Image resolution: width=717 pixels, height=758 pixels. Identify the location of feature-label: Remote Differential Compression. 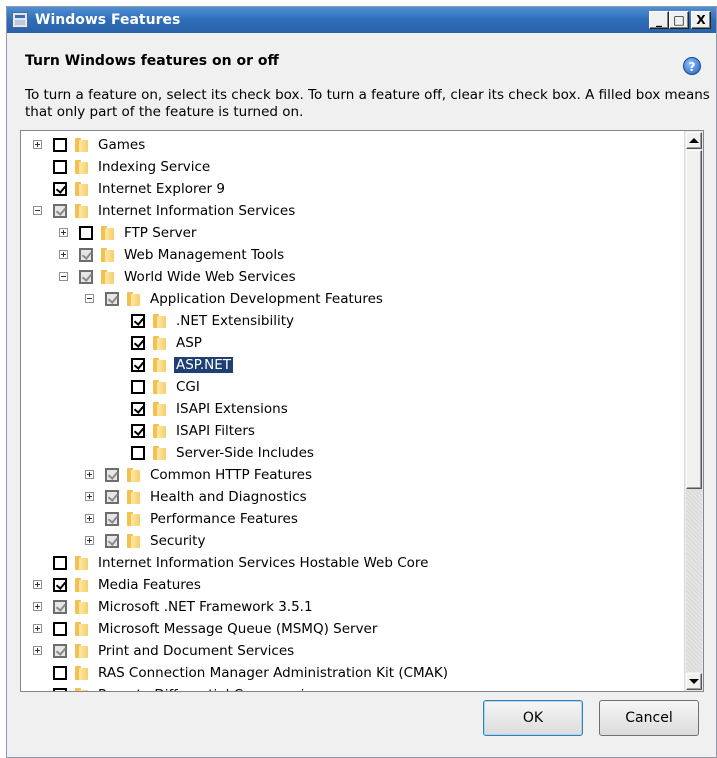
(209, 689).